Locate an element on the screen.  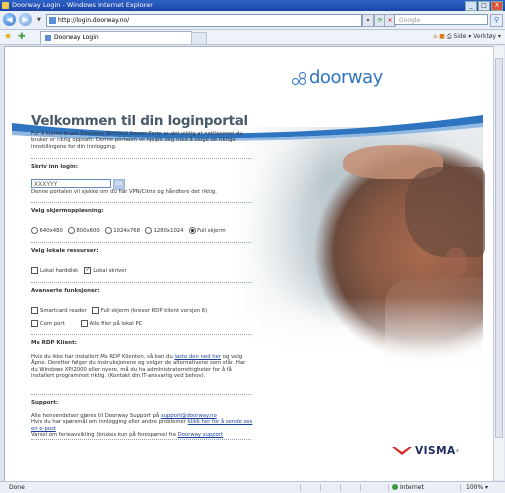
home-icon: ⌂ is located at coordinates (435, 36).